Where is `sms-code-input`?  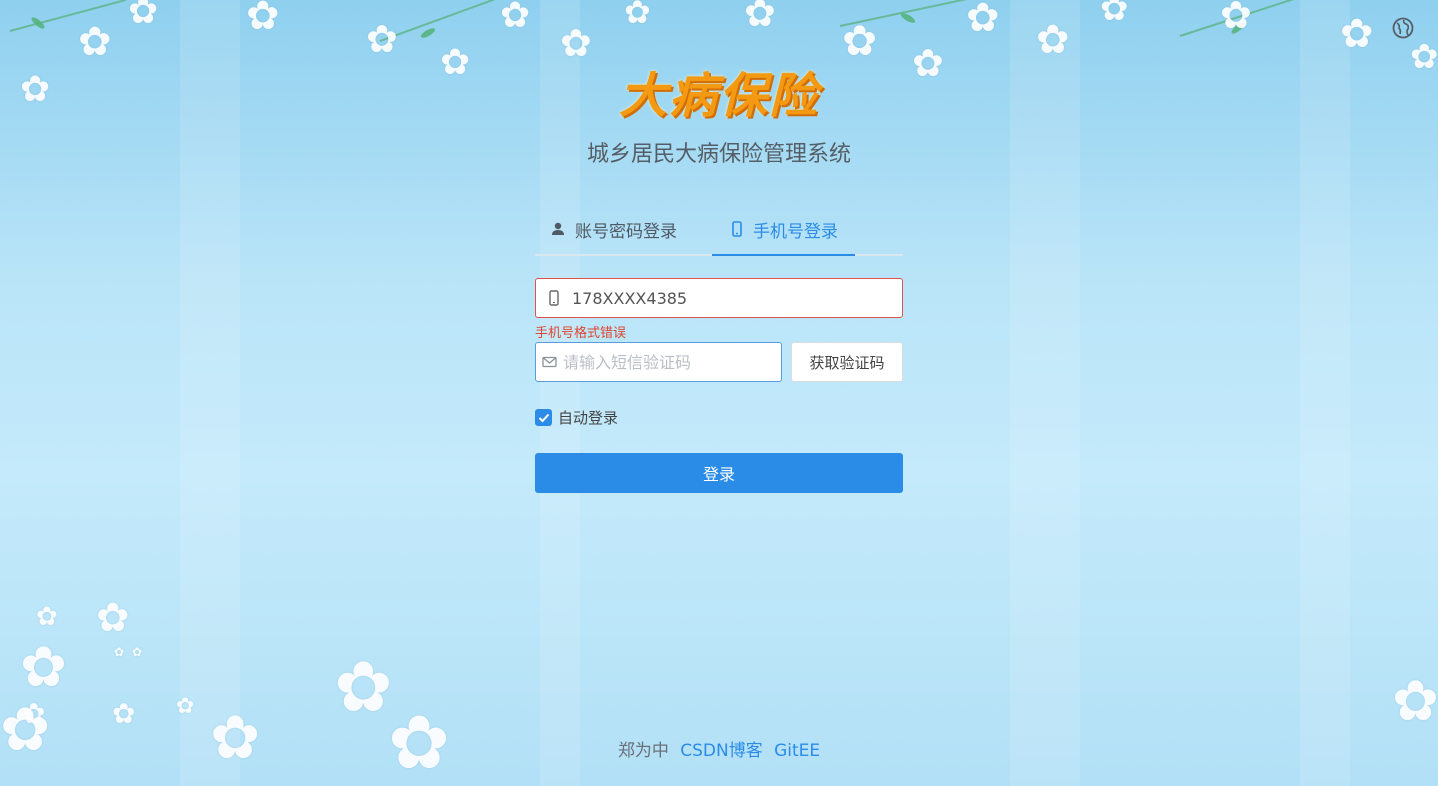
sms-code-input is located at coordinates (671, 362).